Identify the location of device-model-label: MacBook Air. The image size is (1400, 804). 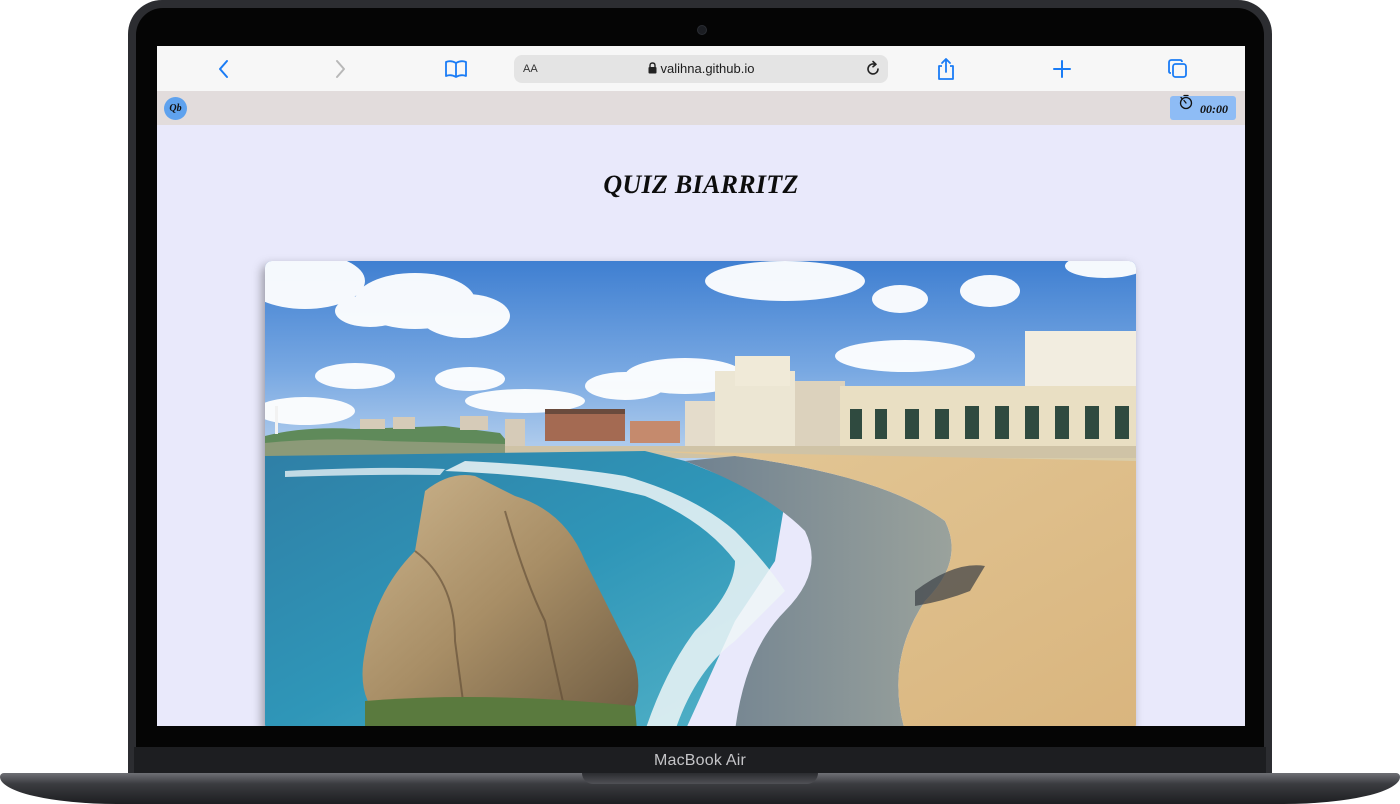
(699, 760).